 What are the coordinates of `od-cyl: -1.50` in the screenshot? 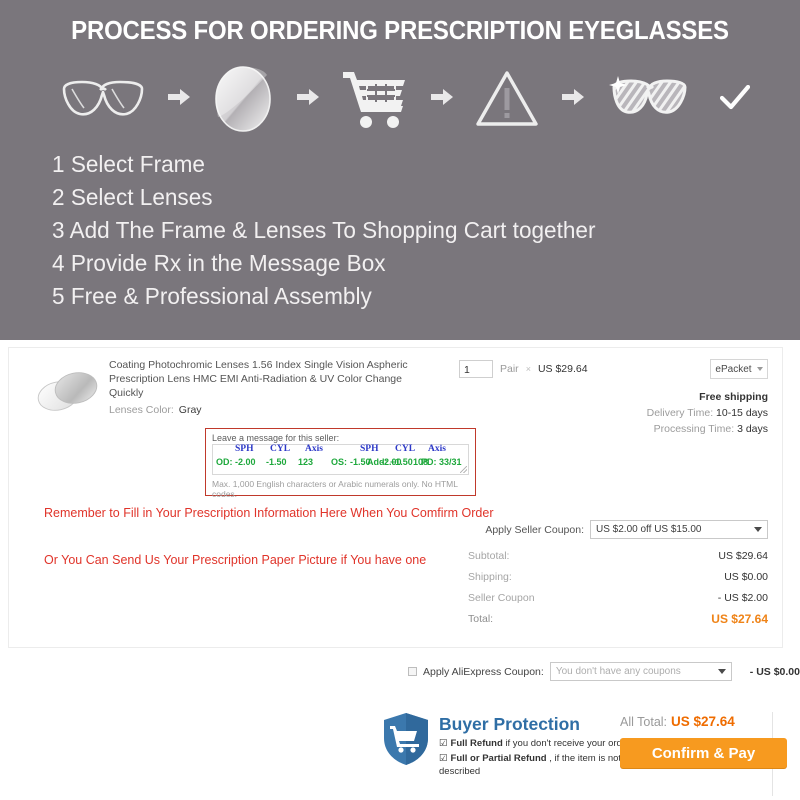 It's located at (276, 462).